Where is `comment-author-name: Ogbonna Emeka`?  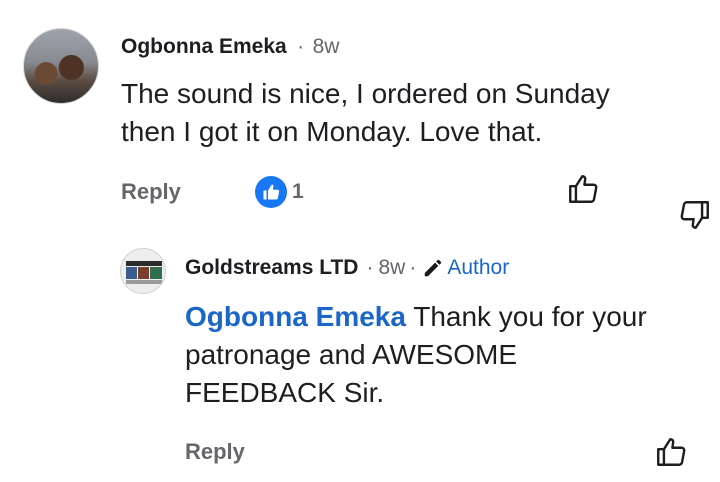 comment-author-name: Ogbonna Emeka is located at coordinates (204, 46).